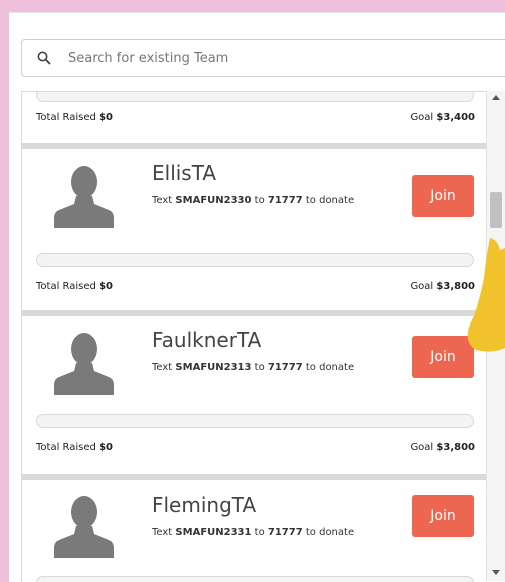 Image resolution: width=505 pixels, height=582 pixels. What do you see at coordinates (253, 532) in the screenshot?
I see `text-to-donate: Text SMAFUN2331 to 71777 to donate` at bounding box center [253, 532].